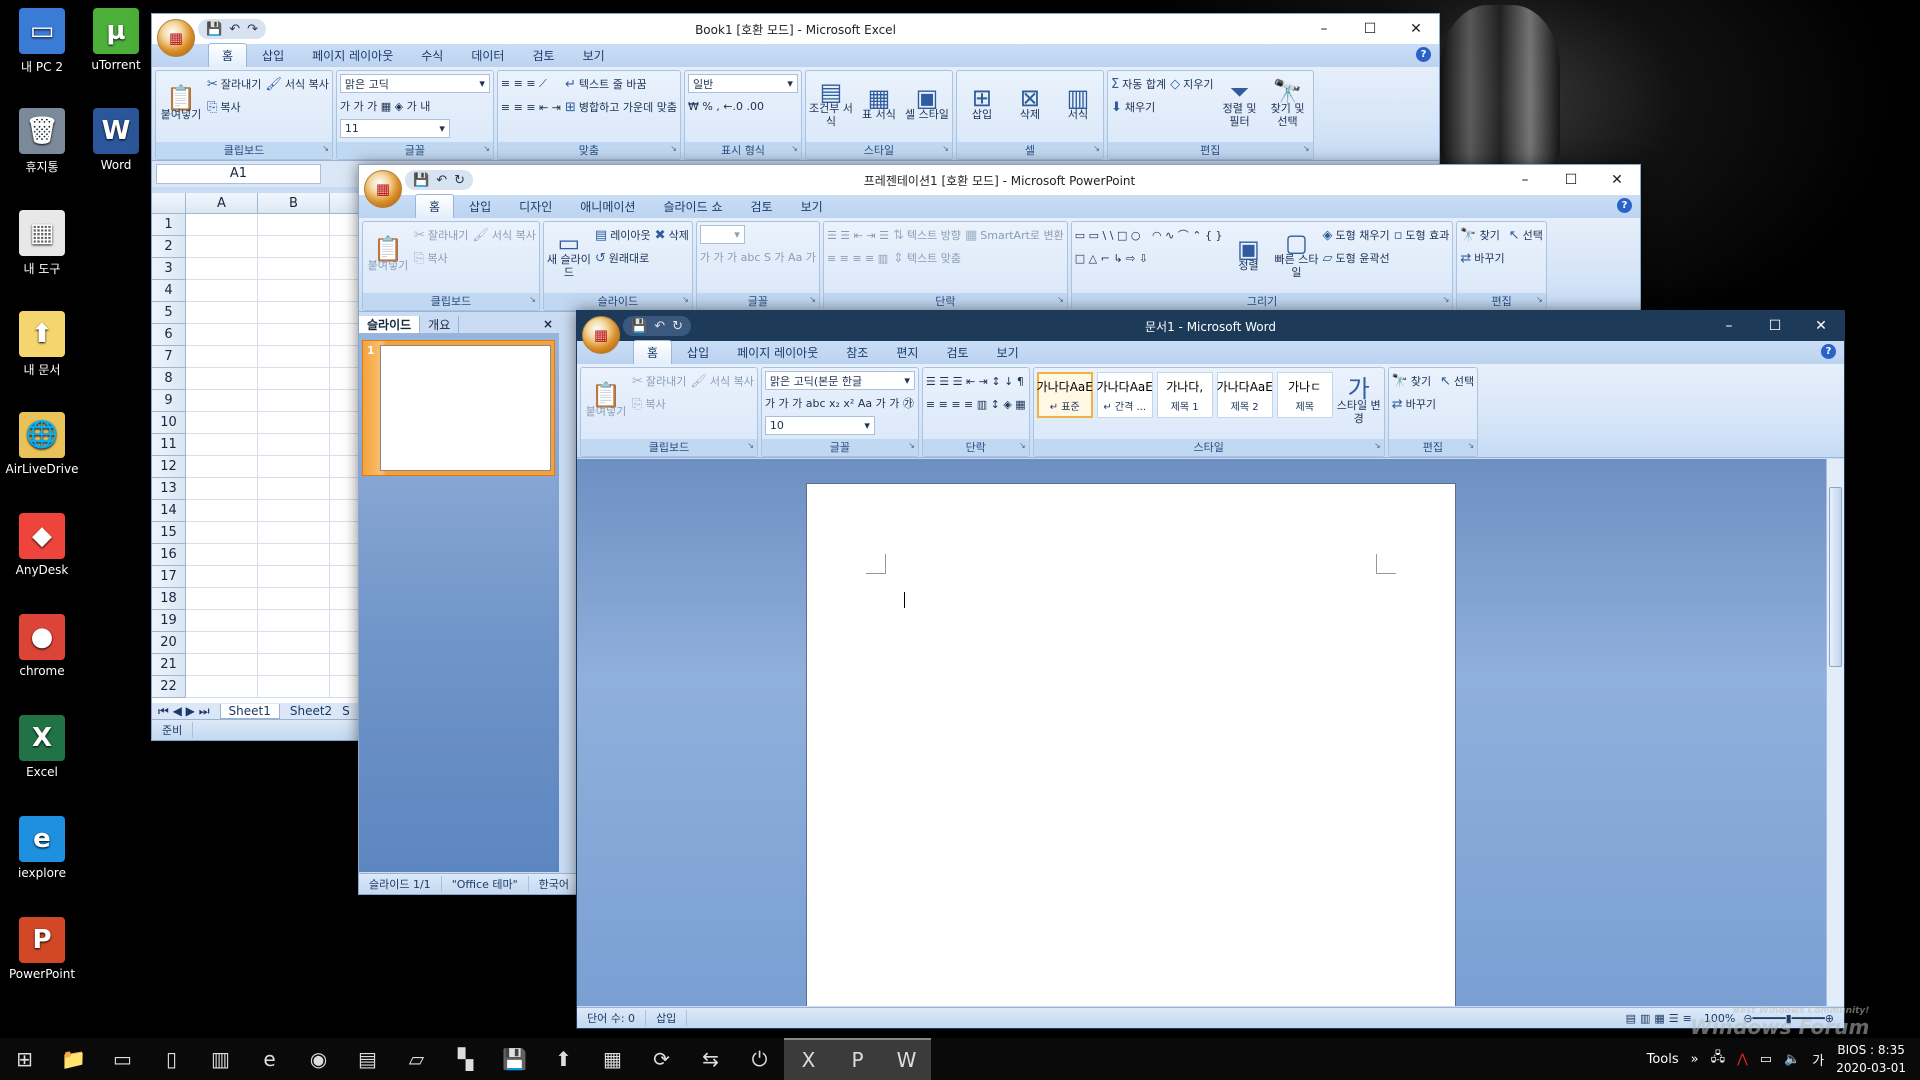 The width and height of the screenshot is (1920, 1080). I want to click on scrollbar-thumb, so click(1835, 577).